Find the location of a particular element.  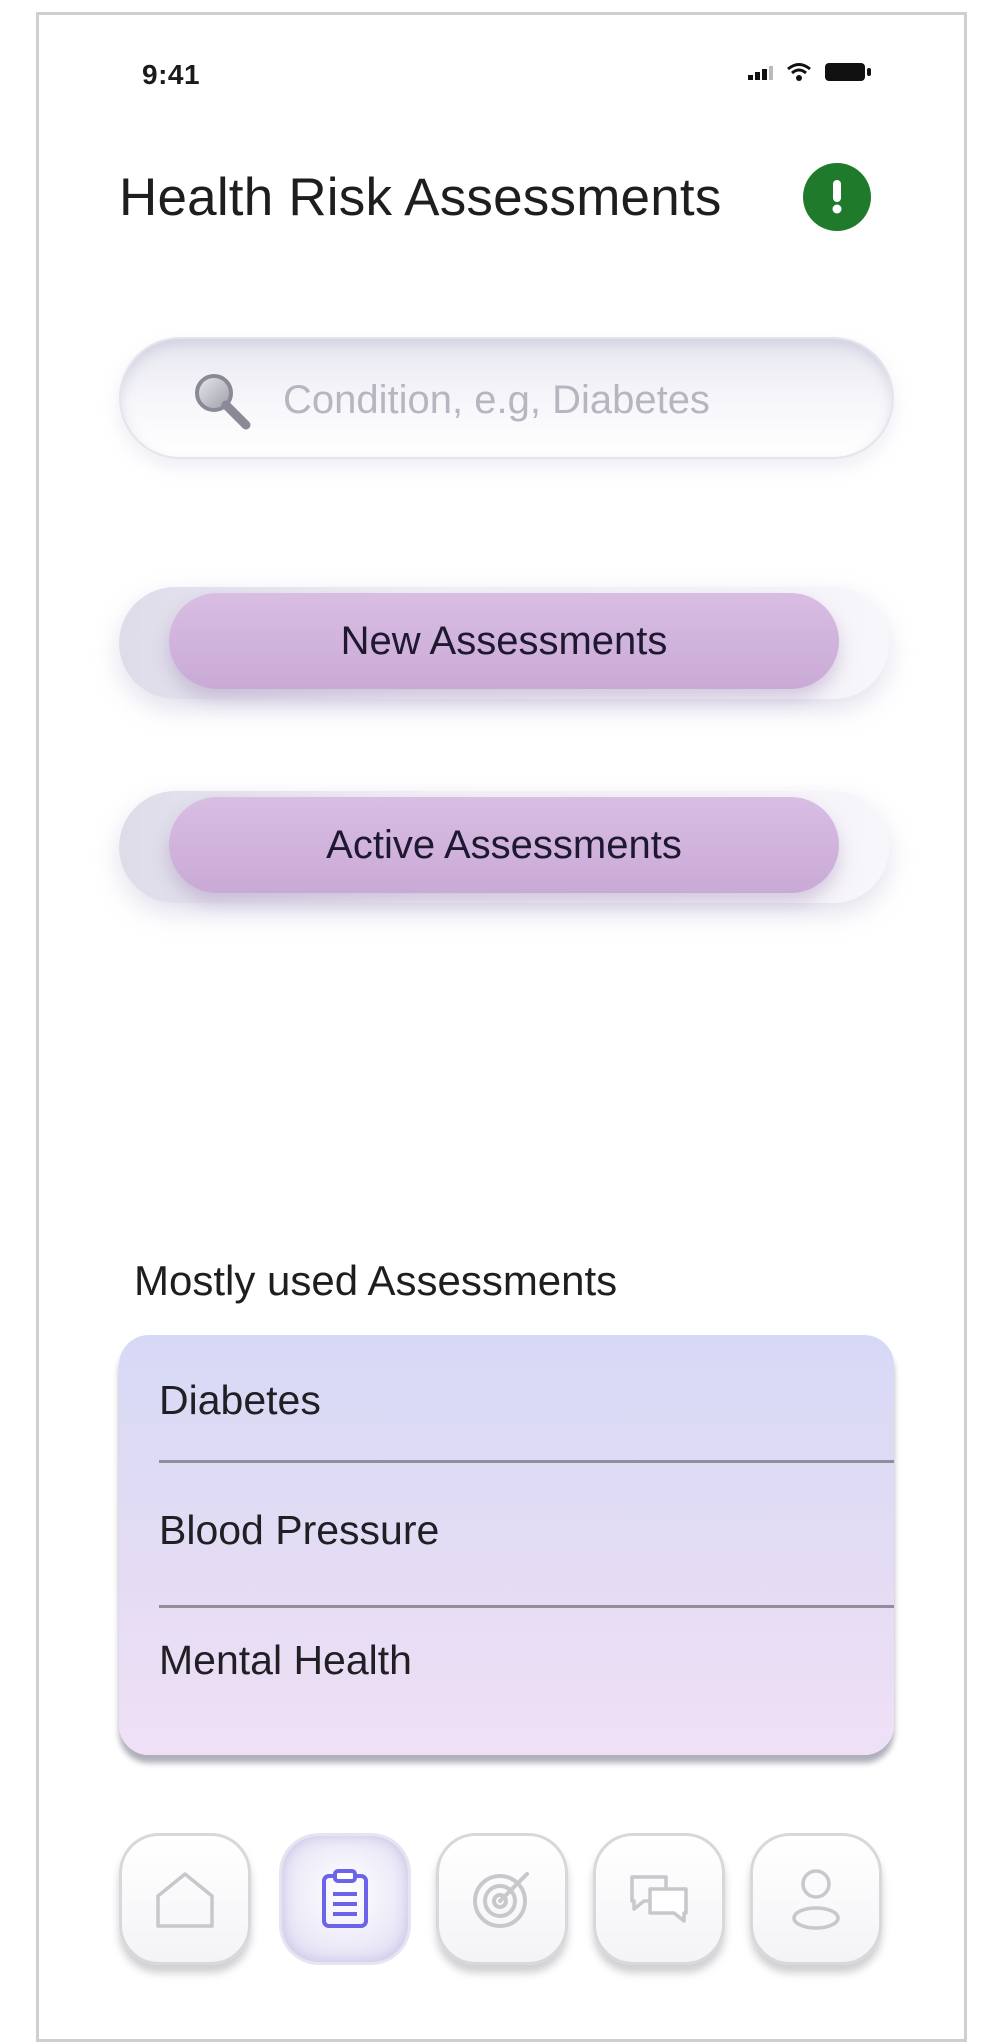

nav-messages-button is located at coordinates (659, 1899).